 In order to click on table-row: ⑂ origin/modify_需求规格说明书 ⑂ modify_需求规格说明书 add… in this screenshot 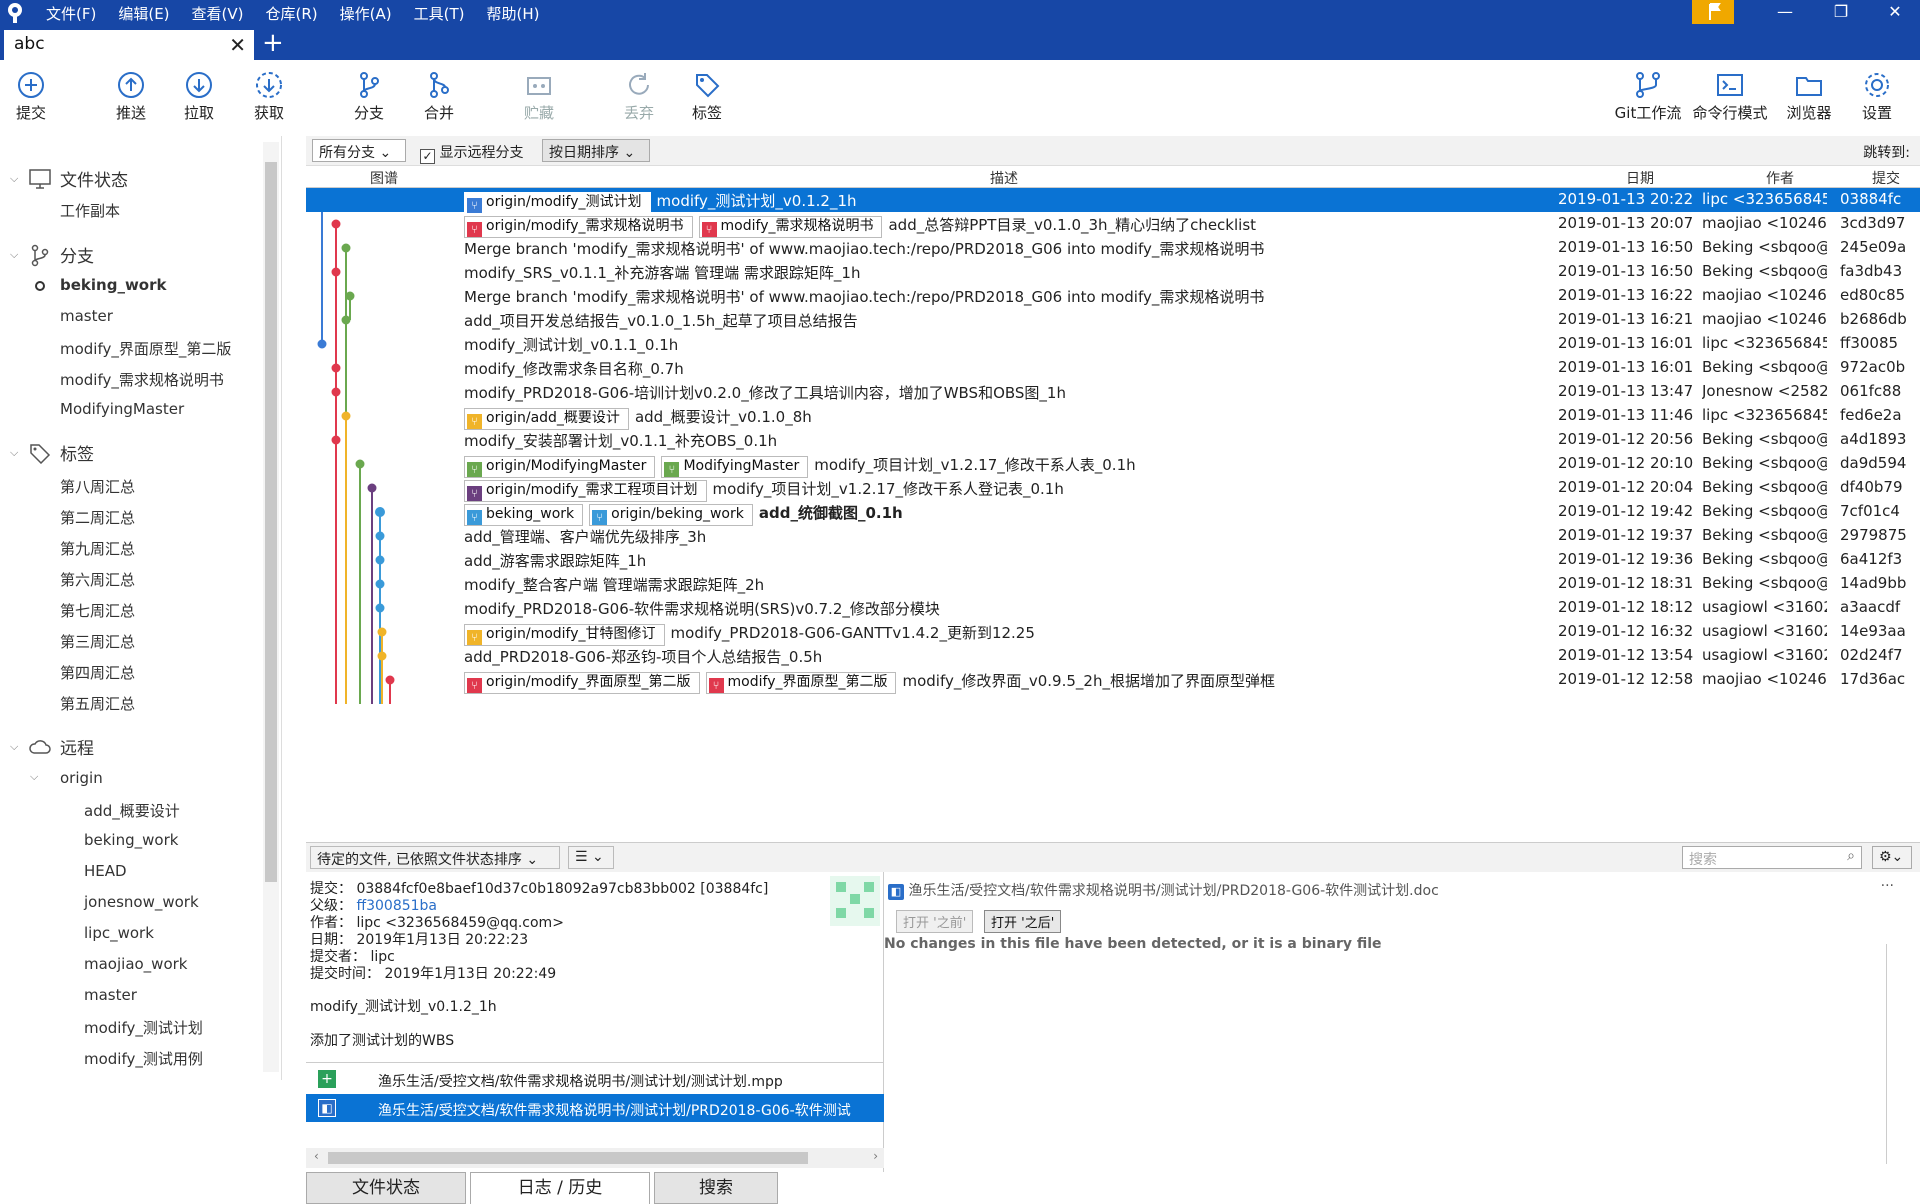, I will do `click(1113, 225)`.